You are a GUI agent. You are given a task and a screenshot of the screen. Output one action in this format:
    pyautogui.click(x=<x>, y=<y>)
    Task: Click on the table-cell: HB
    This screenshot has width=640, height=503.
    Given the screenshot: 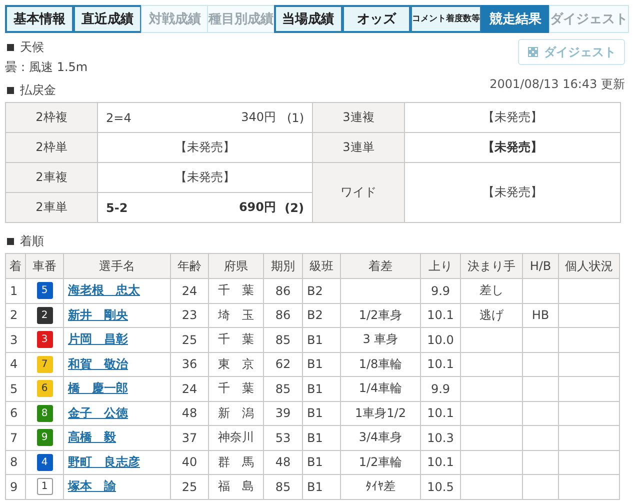 What is the action you would take?
    pyautogui.click(x=541, y=315)
    